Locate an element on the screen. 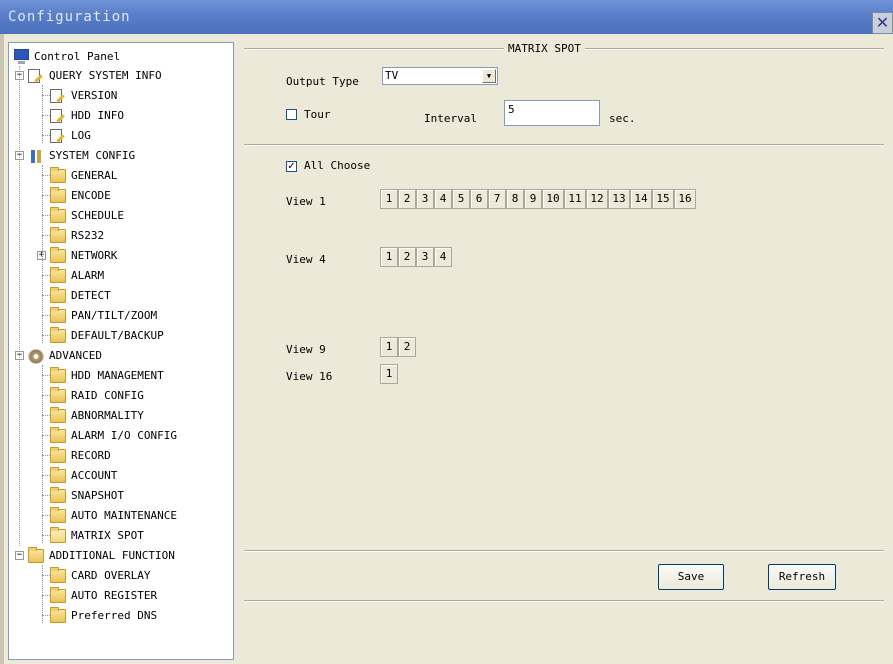 This screenshot has width=893, height=664. tree-item-additional-function: − ADDITIONAL FUNCTION is located at coordinates (121, 555).